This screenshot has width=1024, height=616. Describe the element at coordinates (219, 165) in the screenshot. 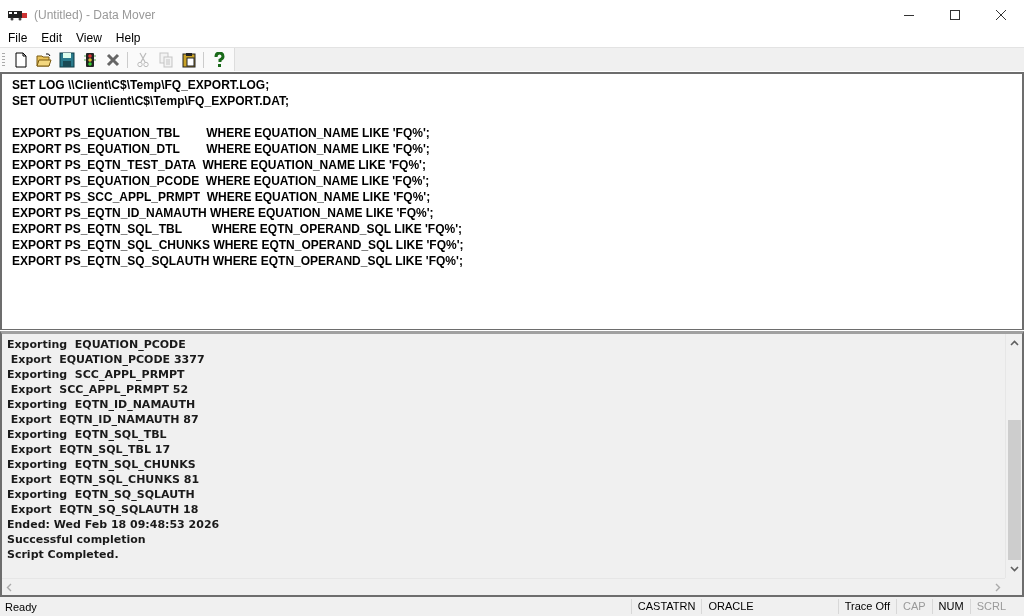

I see `script-line: EXPORT PS_EQTN_TEST_DATA WHERE EQUATION_NAME LIKE 'FQ%';` at that location.